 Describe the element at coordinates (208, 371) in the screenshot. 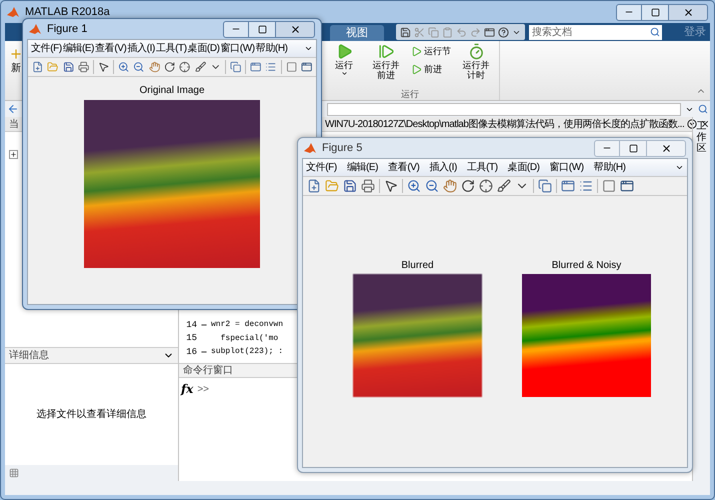

I see `panel-title: 命令行窗口` at that location.